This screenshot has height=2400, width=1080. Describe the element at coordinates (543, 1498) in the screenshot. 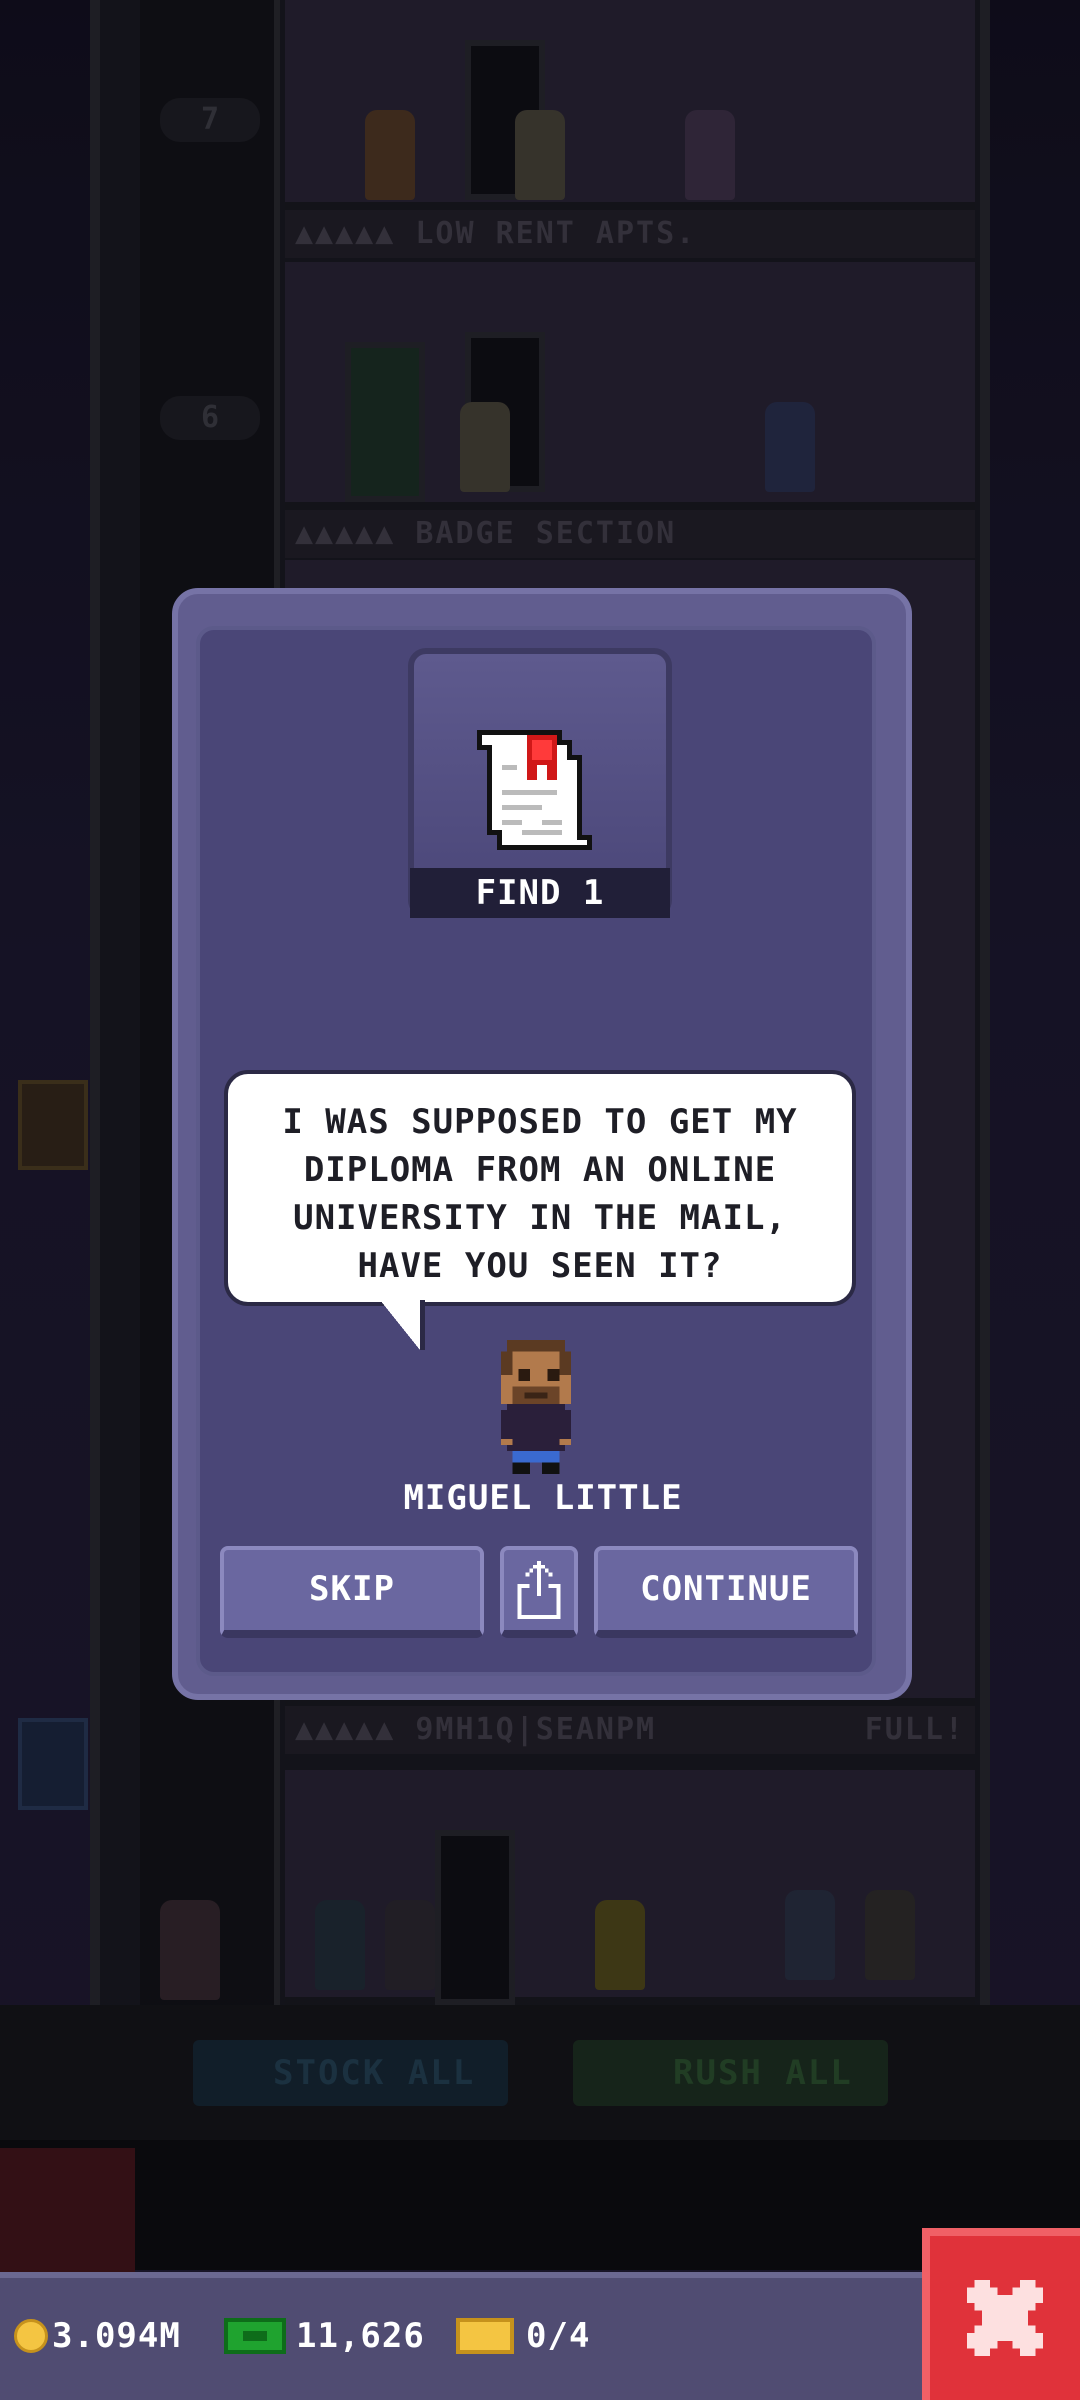

I see `npc-name: MIGUEL LITTLE` at that location.